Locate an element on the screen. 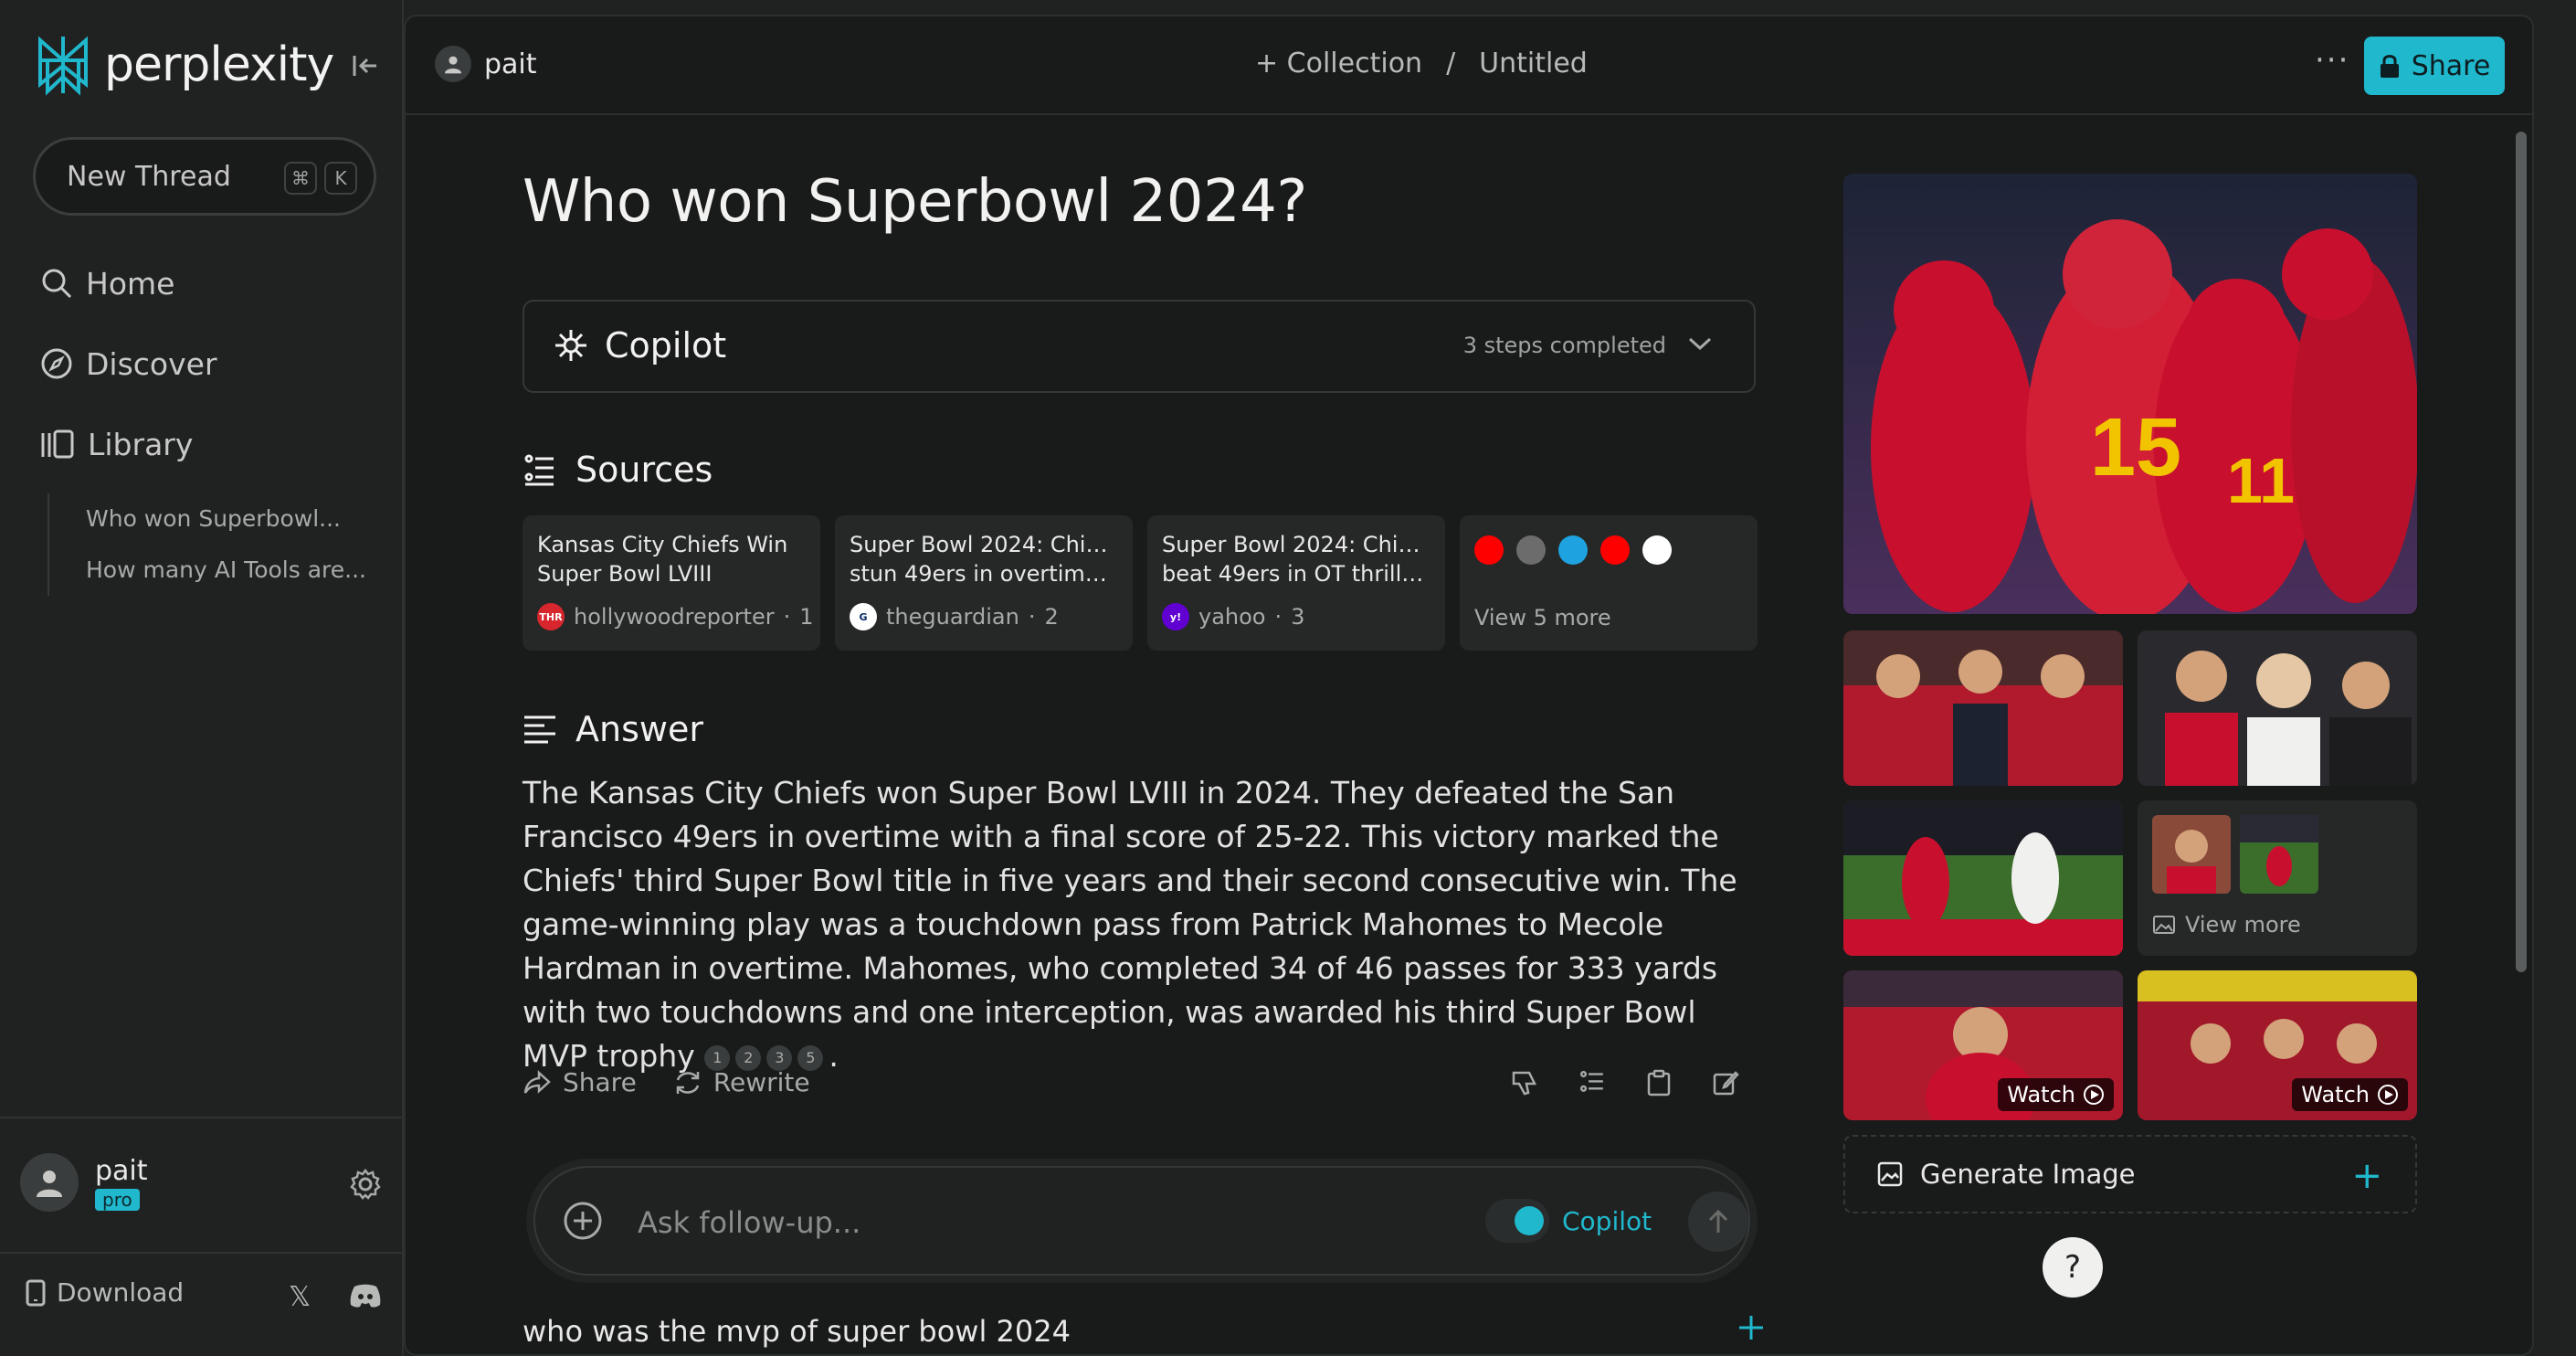 Image resolution: width=2576 pixels, height=1356 pixels. hollywoodreporter-favicon-icon: THR is located at coordinates (551, 617).